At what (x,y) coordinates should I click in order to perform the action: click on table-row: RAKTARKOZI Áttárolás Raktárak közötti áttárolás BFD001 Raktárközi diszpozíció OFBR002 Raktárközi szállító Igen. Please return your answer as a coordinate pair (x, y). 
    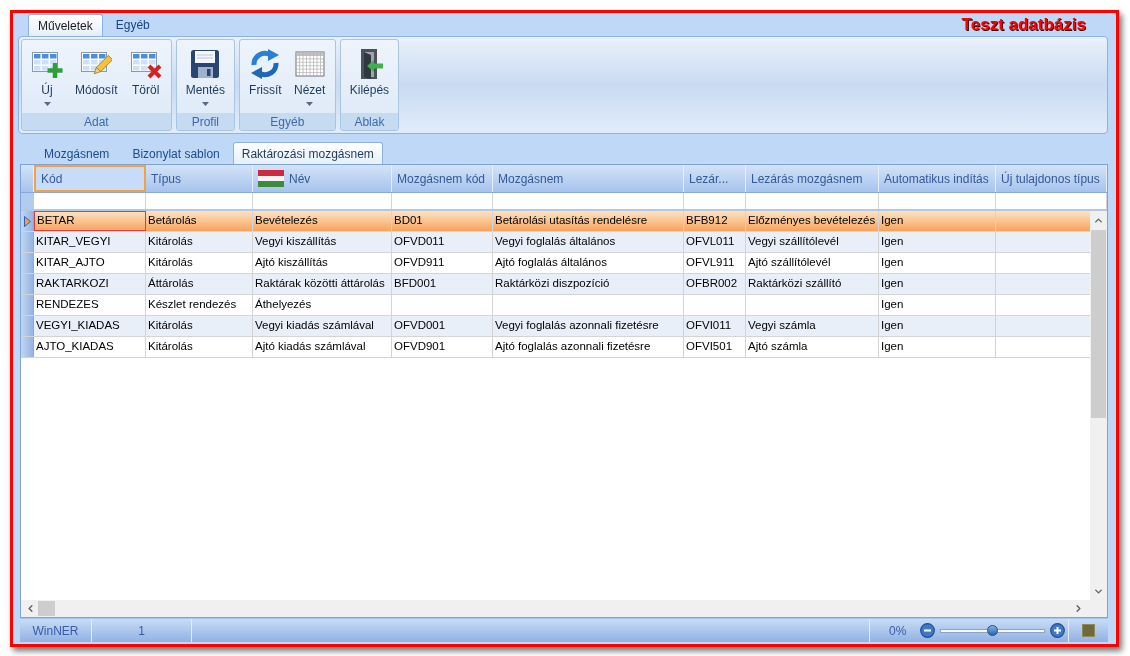
    Looking at the image, I should click on (555, 284).